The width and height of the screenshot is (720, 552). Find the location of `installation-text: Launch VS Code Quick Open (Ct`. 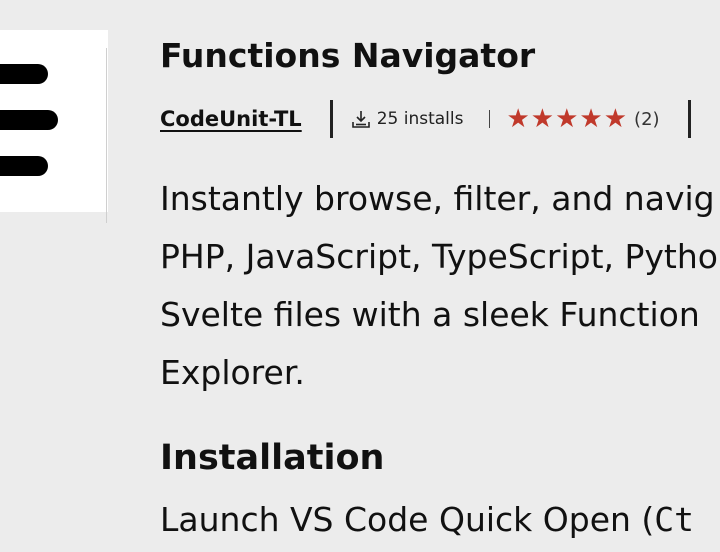

installation-text: Launch VS Code Quick Open (Ct is located at coordinates (427, 519).